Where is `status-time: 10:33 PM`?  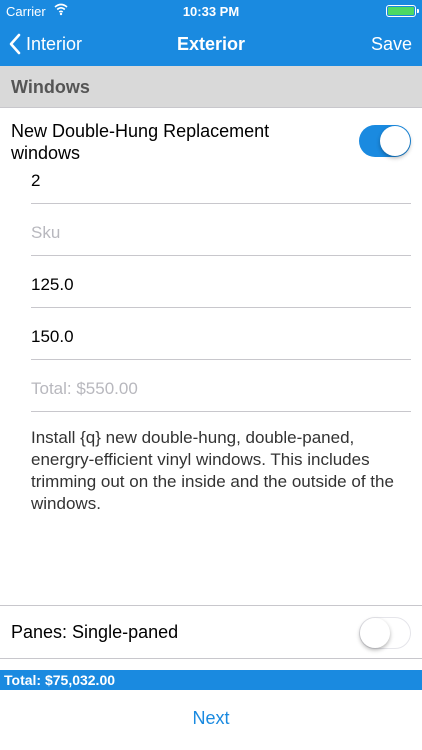 status-time: 10:33 PM is located at coordinates (211, 11).